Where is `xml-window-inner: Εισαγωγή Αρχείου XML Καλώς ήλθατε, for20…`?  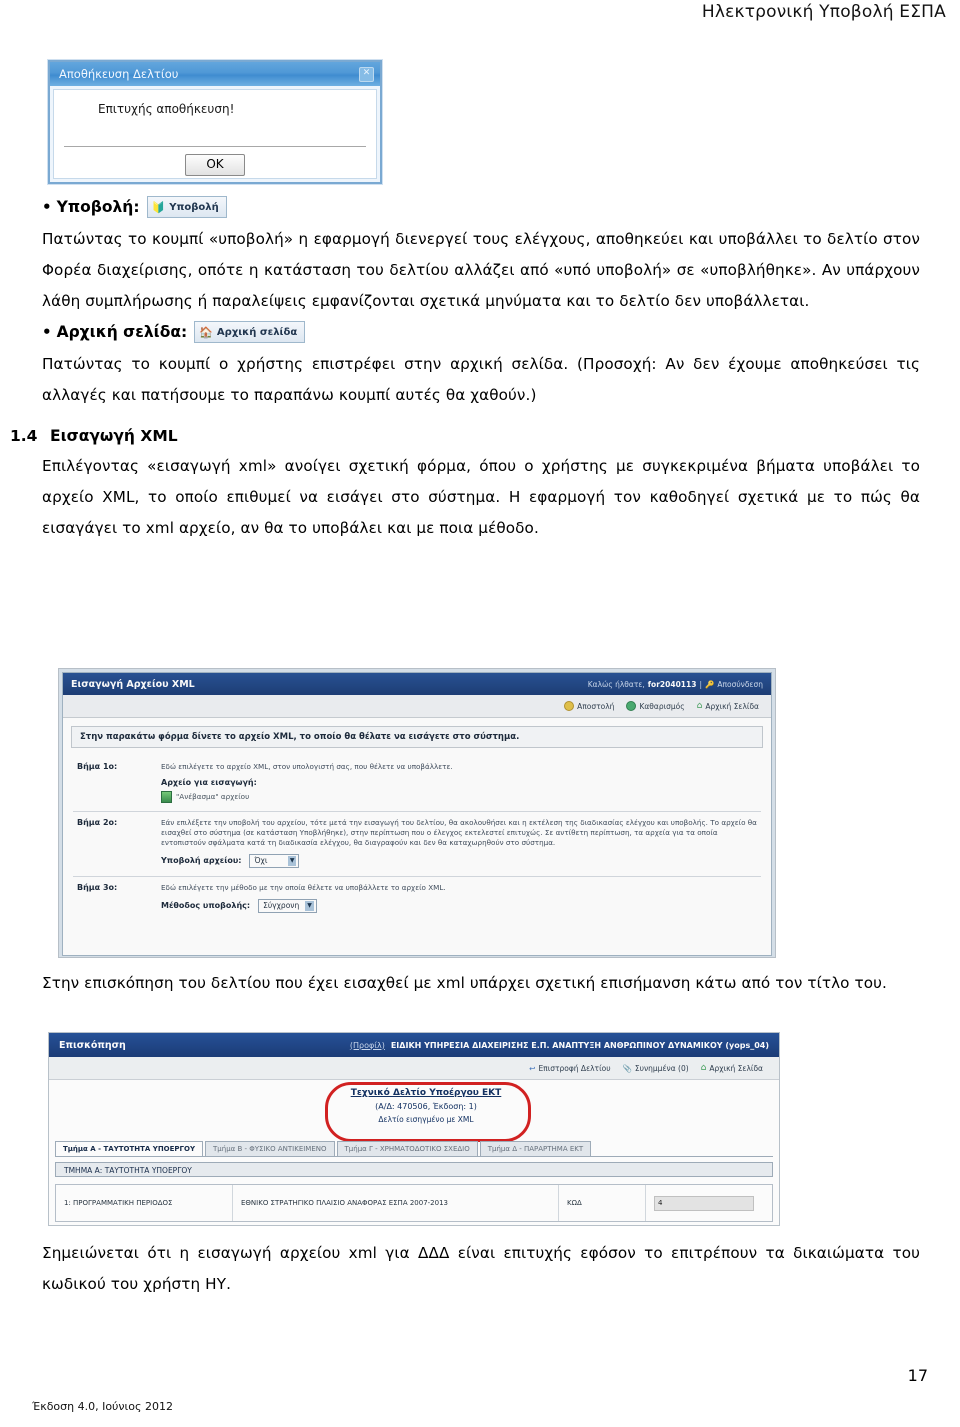 xml-window-inner: Εισαγωγή Αρχείου XML Καλώς ήλθατε, for20… is located at coordinates (417, 814).